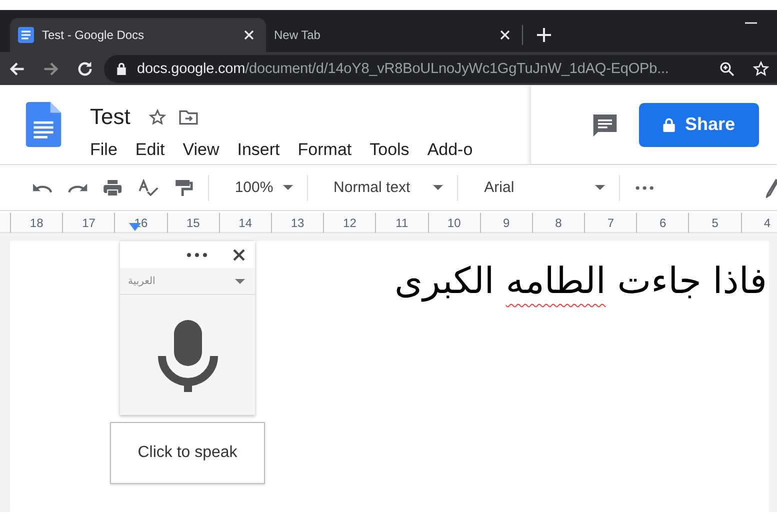  Describe the element at coordinates (324, 150) in the screenshot. I see `menu-item: Format` at that location.